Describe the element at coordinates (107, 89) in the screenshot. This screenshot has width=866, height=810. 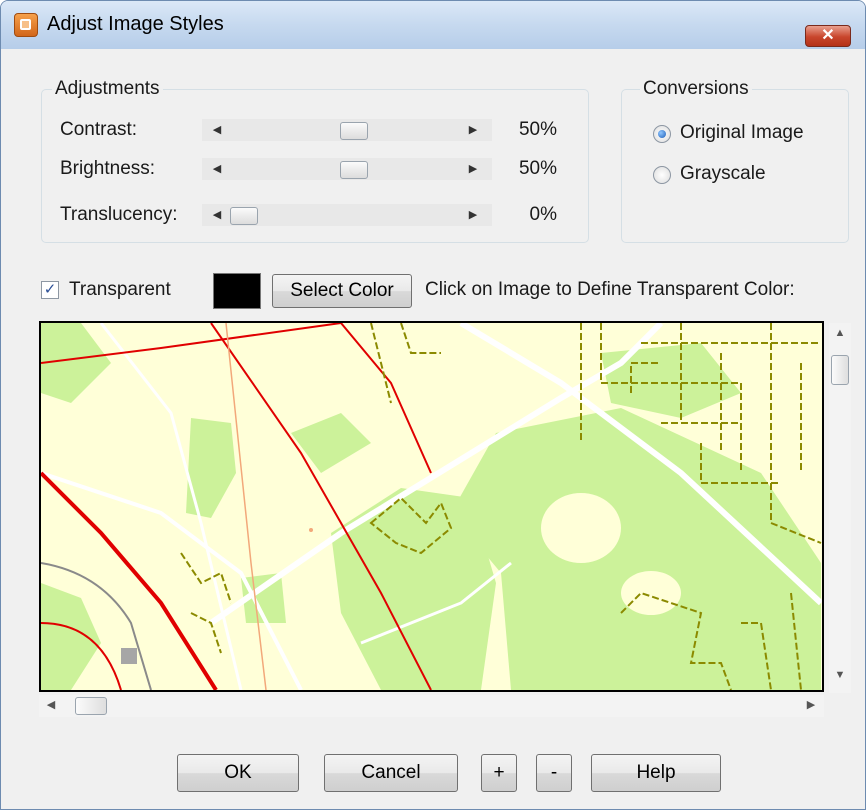
I see `adjustments-group-label: Adjustments` at that location.